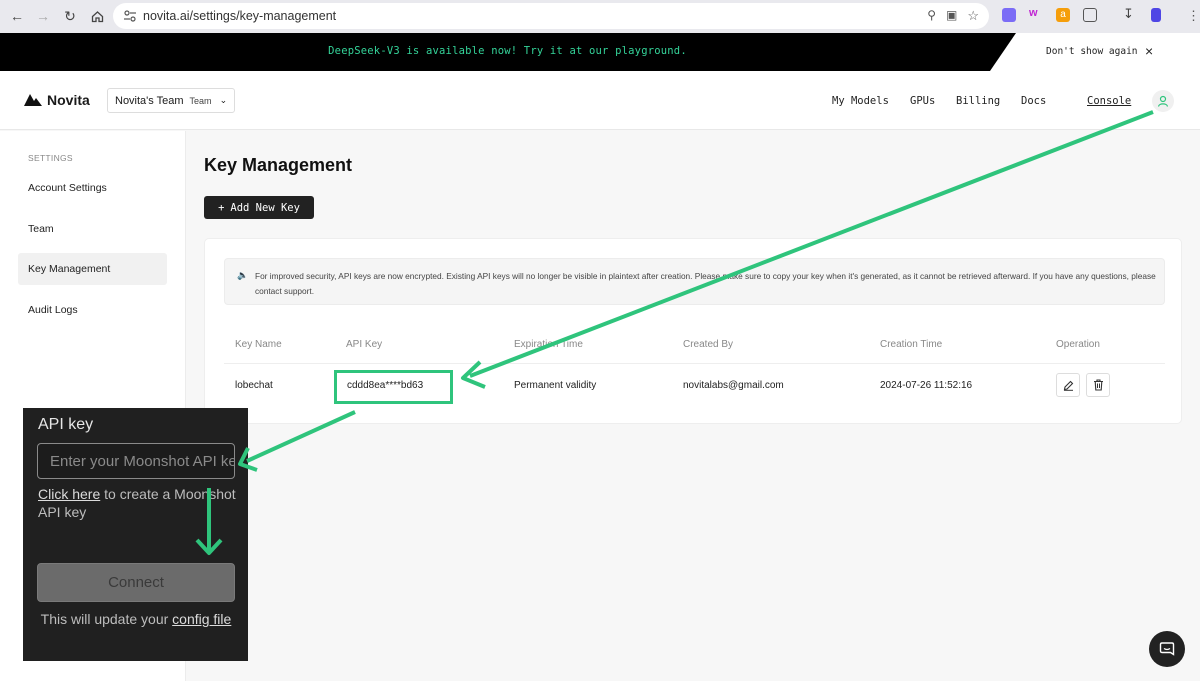 The height and width of the screenshot is (681, 1200). I want to click on extension-3-icon: a, so click(1063, 15).